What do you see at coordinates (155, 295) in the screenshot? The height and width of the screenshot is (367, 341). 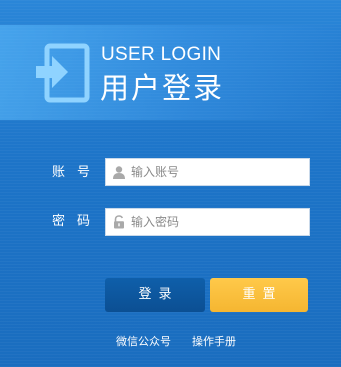 I see `login-button: 登录` at bounding box center [155, 295].